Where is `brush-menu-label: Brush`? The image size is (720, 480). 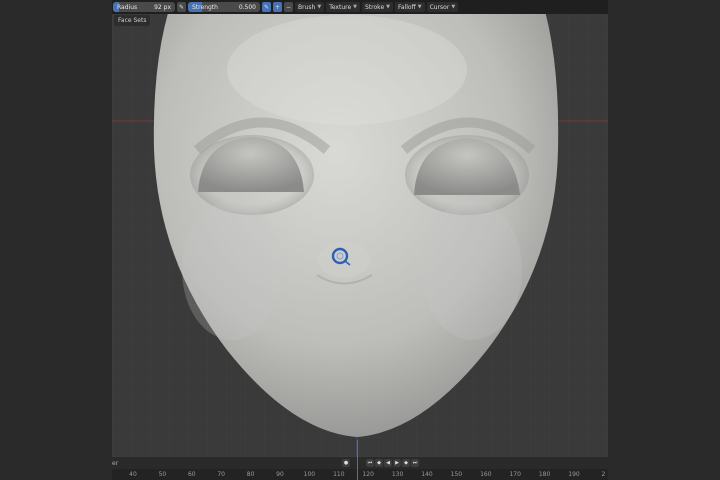
brush-menu-label: Brush is located at coordinates (307, 7).